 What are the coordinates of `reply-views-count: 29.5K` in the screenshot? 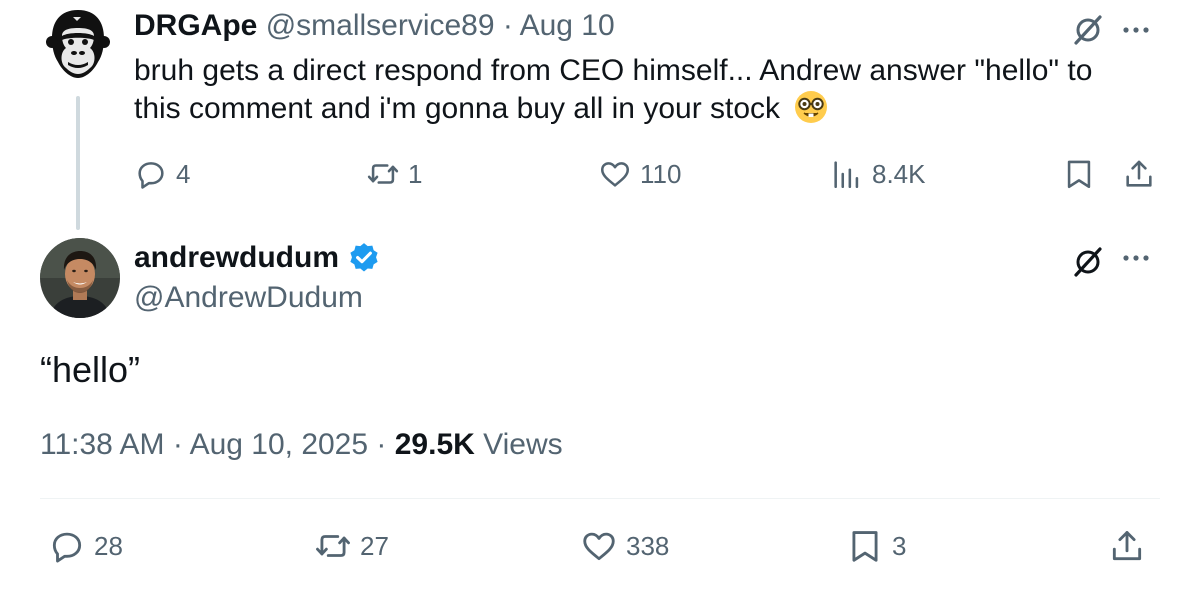 It's located at (434, 444).